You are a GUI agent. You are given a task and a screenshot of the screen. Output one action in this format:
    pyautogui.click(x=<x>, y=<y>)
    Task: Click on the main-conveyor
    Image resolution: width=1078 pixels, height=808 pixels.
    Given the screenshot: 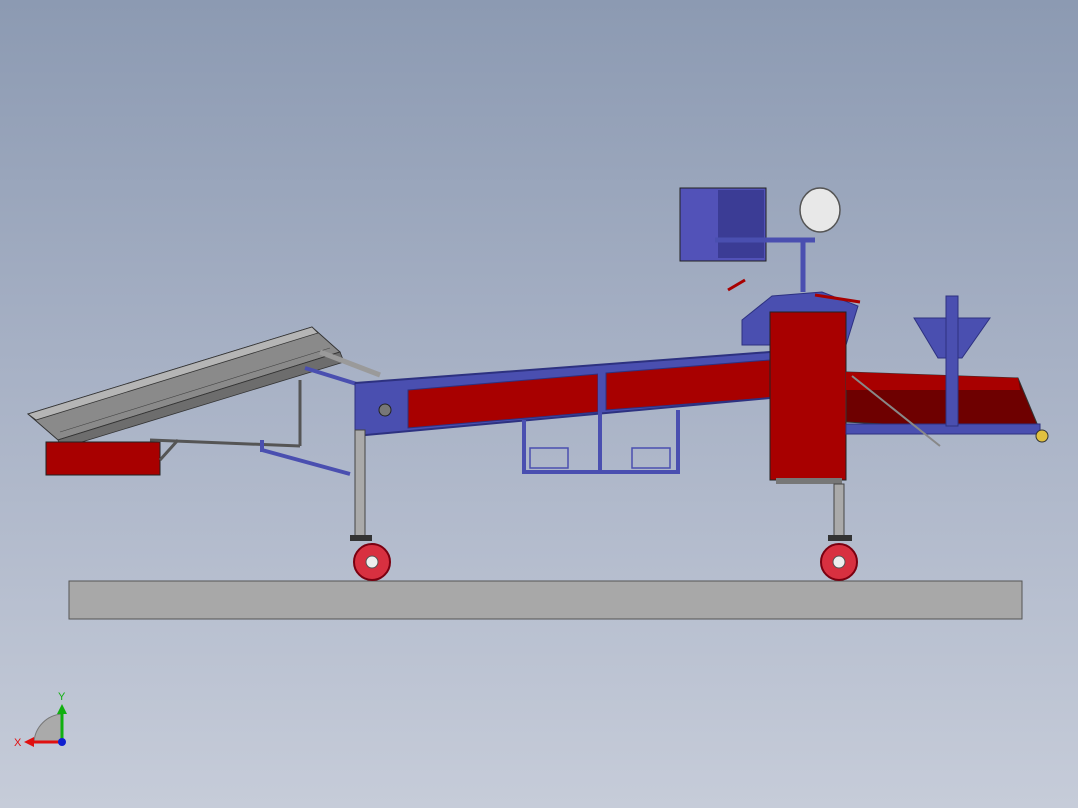 What is the action you would take?
    pyautogui.click(x=562, y=394)
    